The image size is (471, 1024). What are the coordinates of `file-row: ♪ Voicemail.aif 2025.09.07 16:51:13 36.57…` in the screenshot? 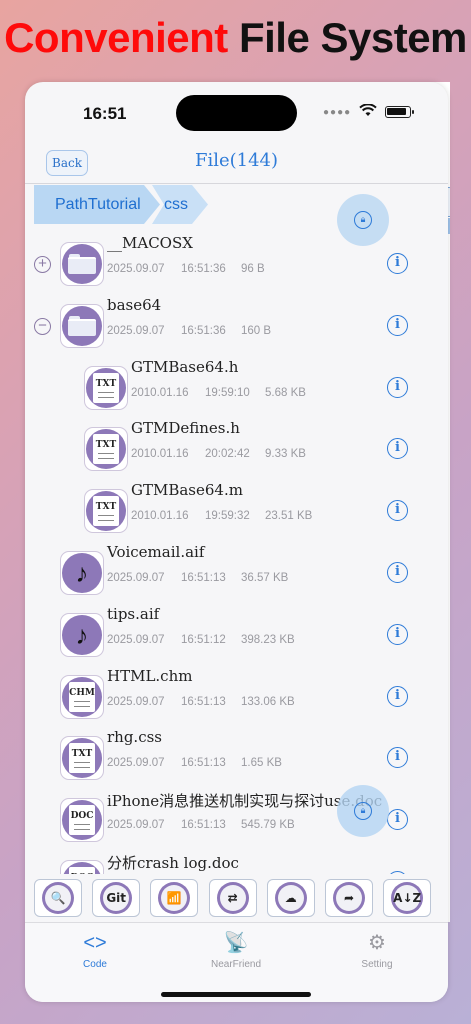 It's located at (236, 572).